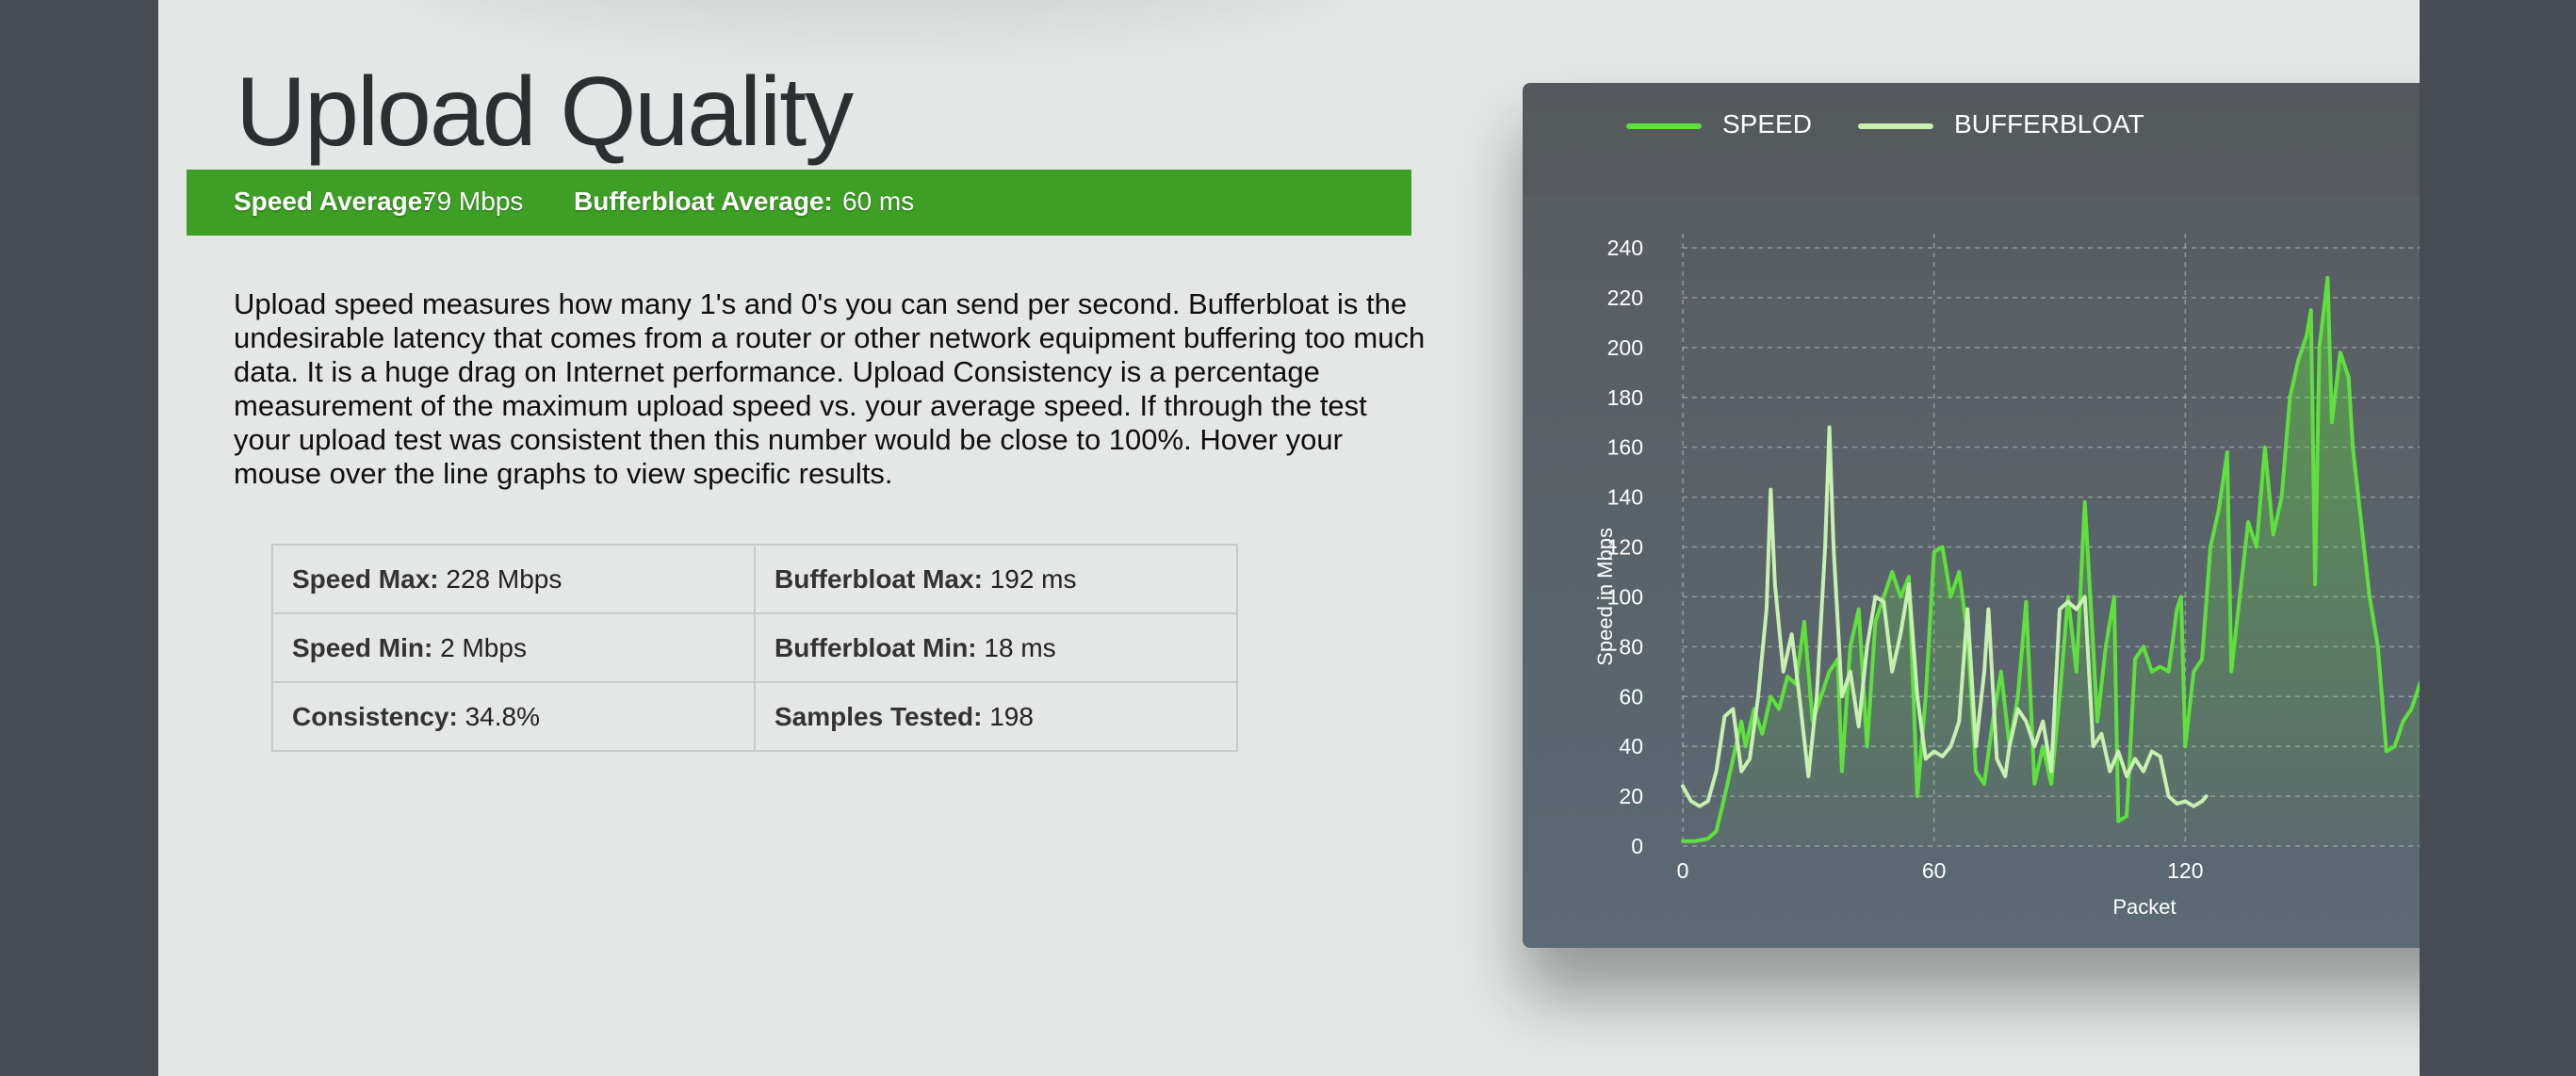  Describe the element at coordinates (1631, 796) in the screenshot. I see `y-tick-label: 20` at that location.